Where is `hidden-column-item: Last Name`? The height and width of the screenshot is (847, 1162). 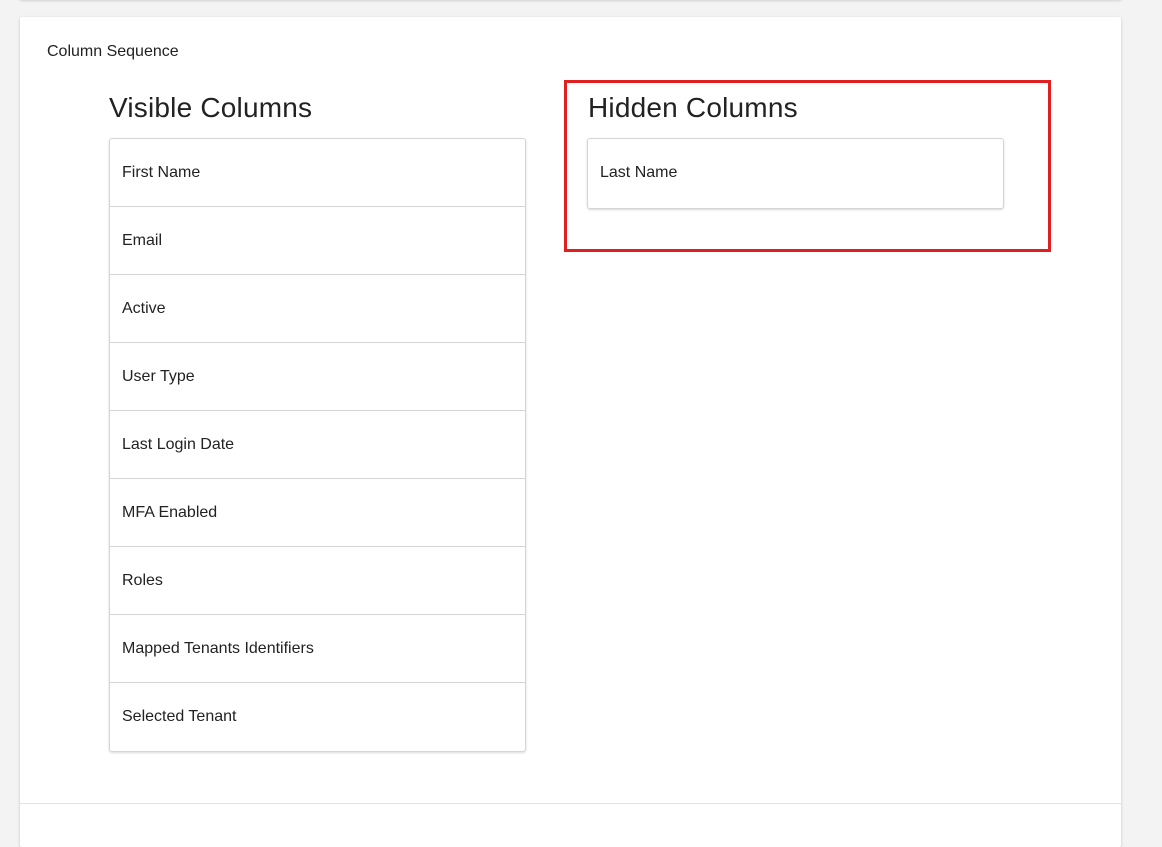 hidden-column-item: Last Name is located at coordinates (795, 173).